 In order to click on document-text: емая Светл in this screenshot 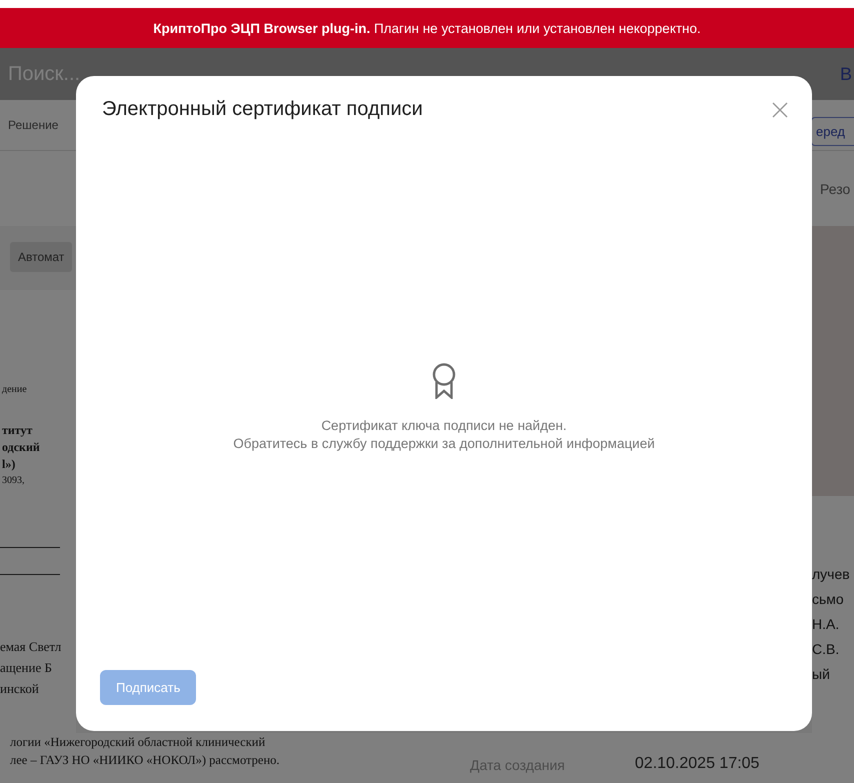, I will do `click(31, 646)`.